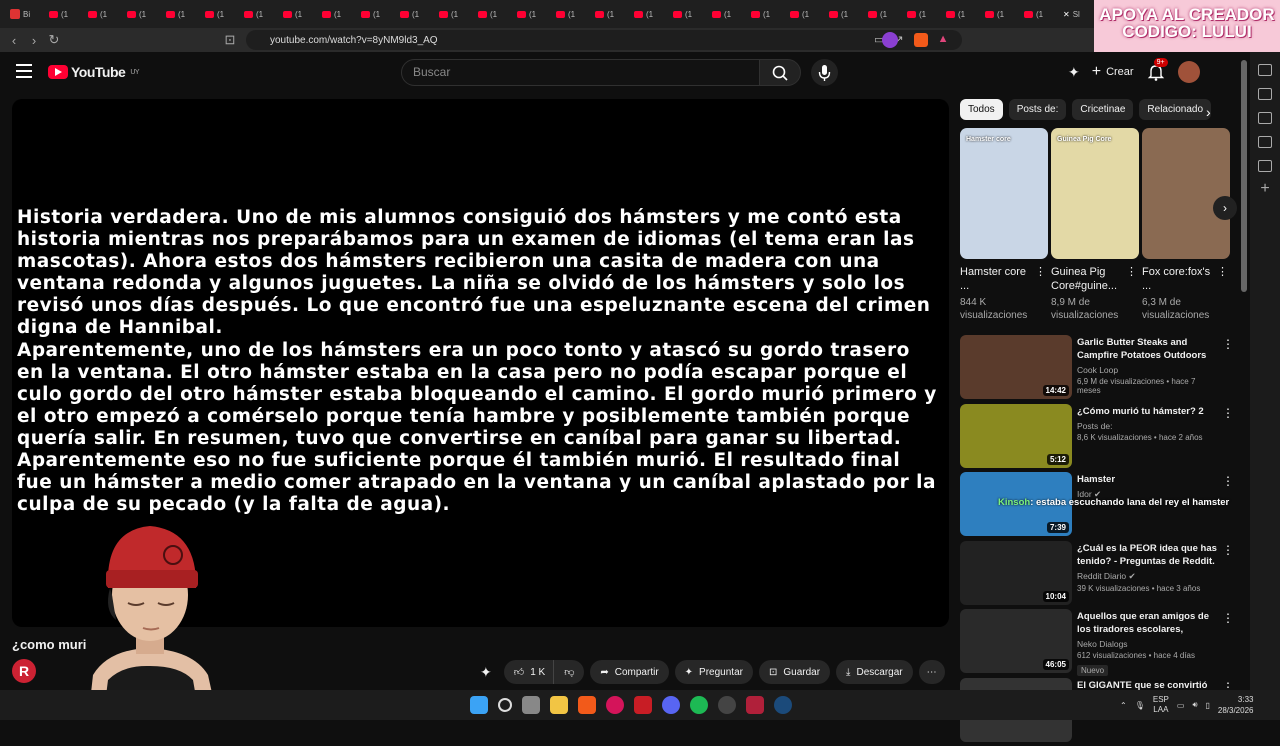 The width and height of the screenshot is (1280, 746). What do you see at coordinates (559, 705) in the screenshot?
I see `file-explorer-icon` at bounding box center [559, 705].